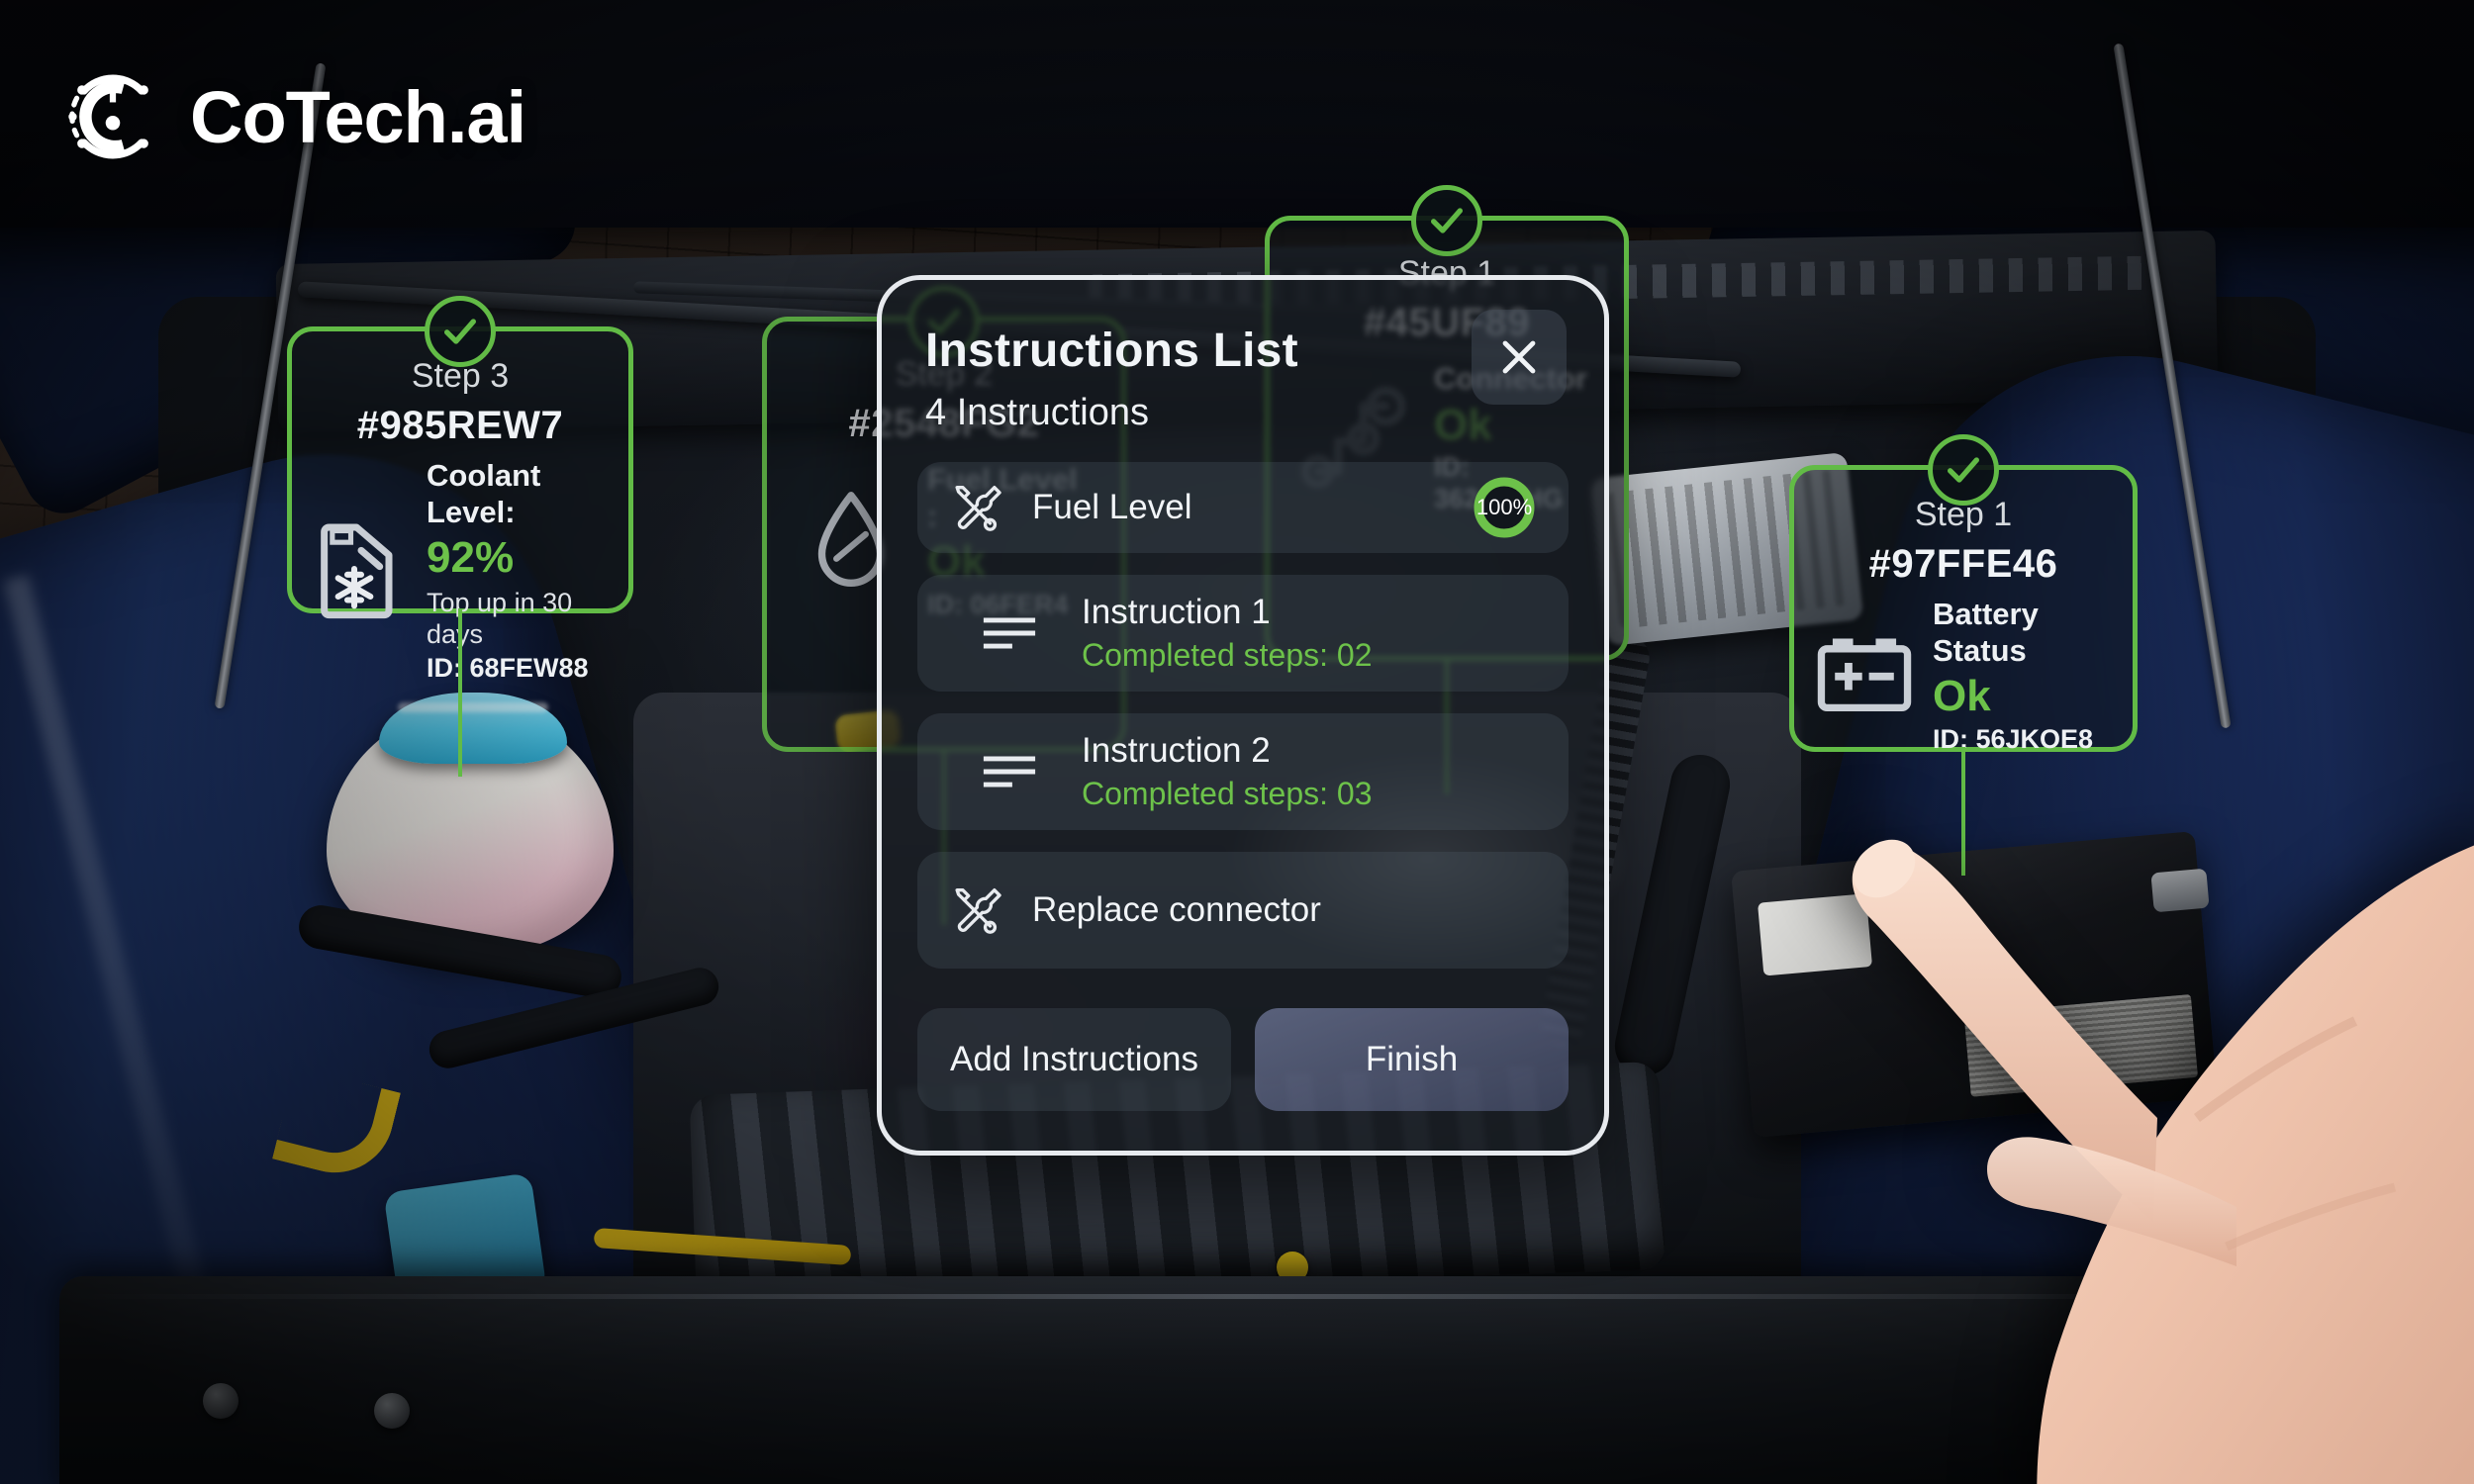 The height and width of the screenshot is (1484, 2474). I want to click on row-title: Instruction 1, so click(1176, 612).